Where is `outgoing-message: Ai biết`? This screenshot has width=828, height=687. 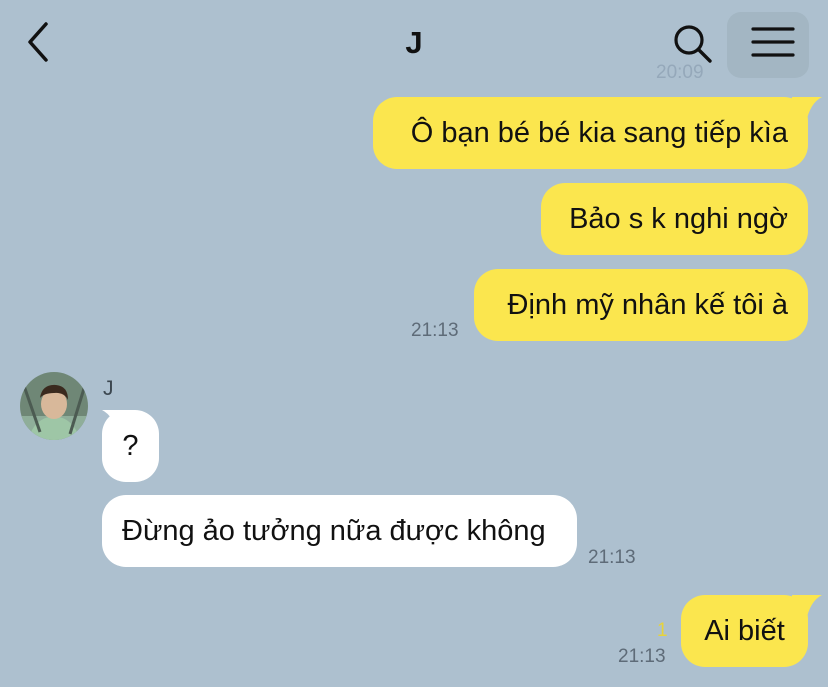 outgoing-message: Ai biết is located at coordinates (744, 631).